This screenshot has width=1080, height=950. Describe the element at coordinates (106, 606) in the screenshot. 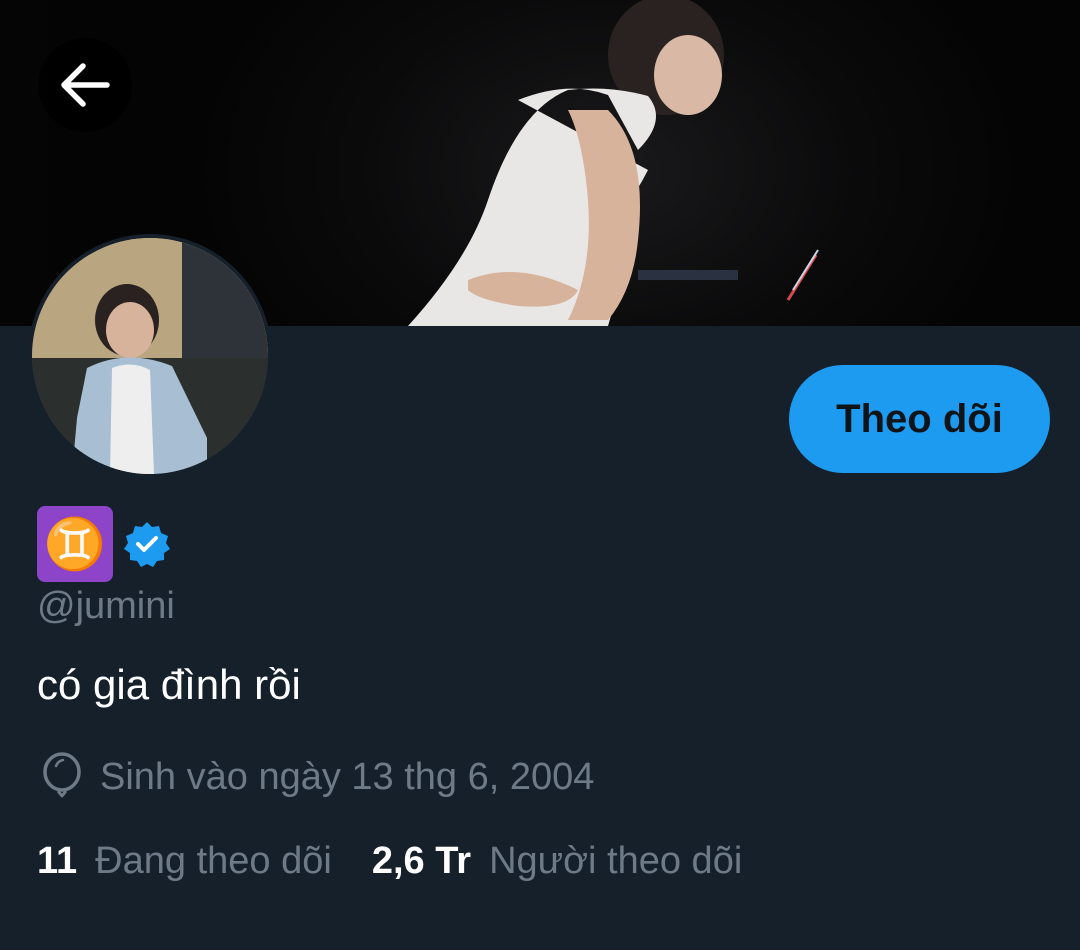

I see `profile-handle: @jumini` at that location.